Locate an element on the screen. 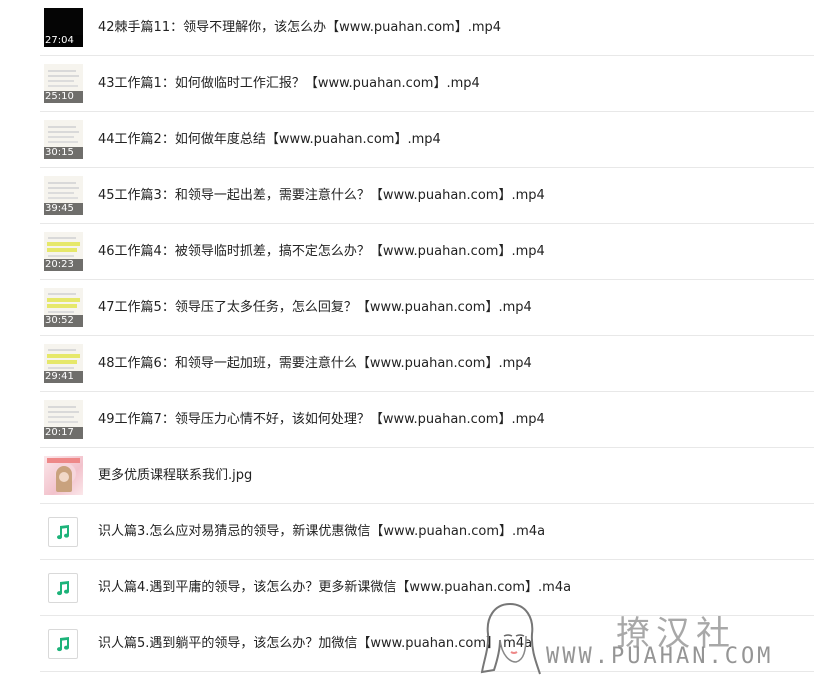 This screenshot has width=814, height=683. video-duration: 30:15 is located at coordinates (63, 153).